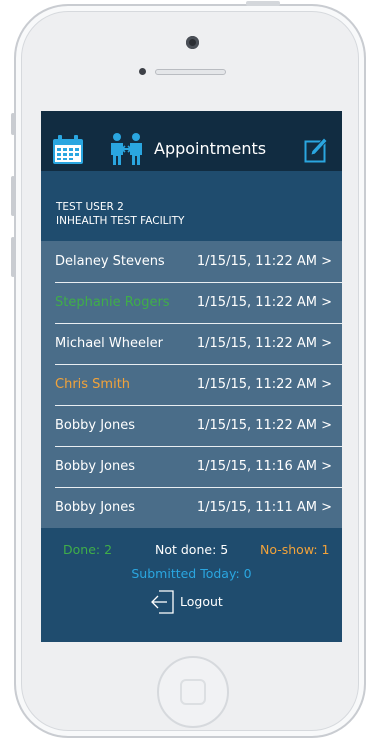 Image resolution: width=373 pixels, height=743 pixels. I want to click on logout-label: Logout, so click(201, 601).